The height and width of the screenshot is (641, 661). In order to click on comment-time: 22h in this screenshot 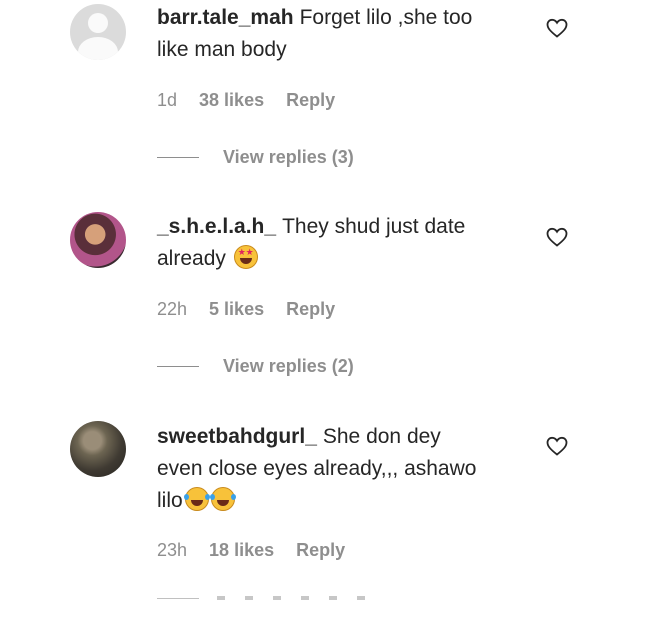, I will do `click(172, 309)`.